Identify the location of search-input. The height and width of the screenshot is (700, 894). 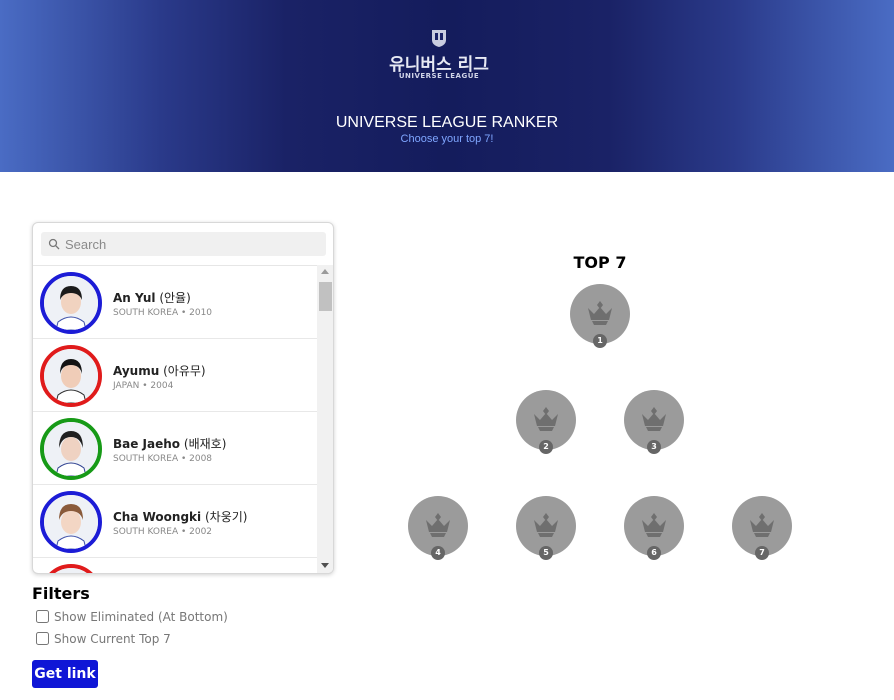
(192, 244).